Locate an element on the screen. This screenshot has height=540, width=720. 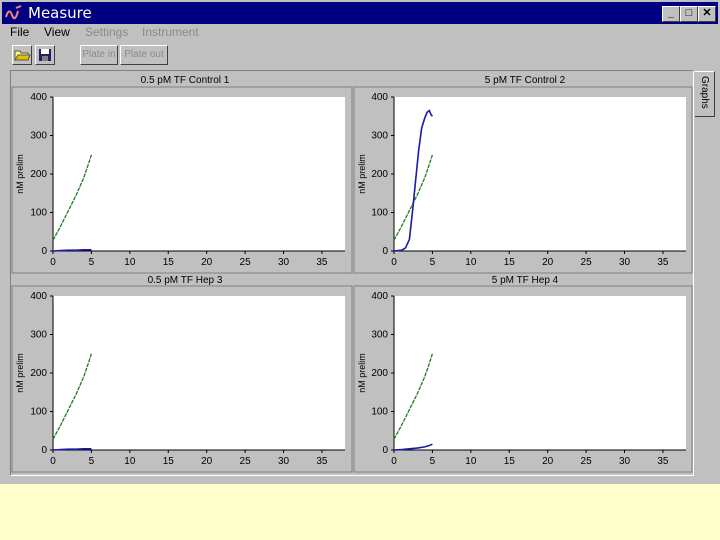
chart1-x-tick-label: 20 is located at coordinates (207, 262).